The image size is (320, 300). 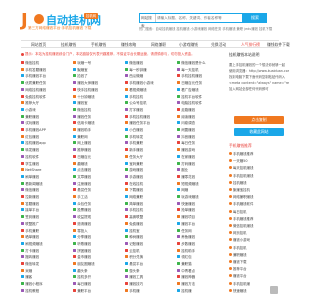 What do you see at coordinates (149, 90) in the screenshot?
I see `list-item: 看视频赚钱` at bounding box center [149, 90].